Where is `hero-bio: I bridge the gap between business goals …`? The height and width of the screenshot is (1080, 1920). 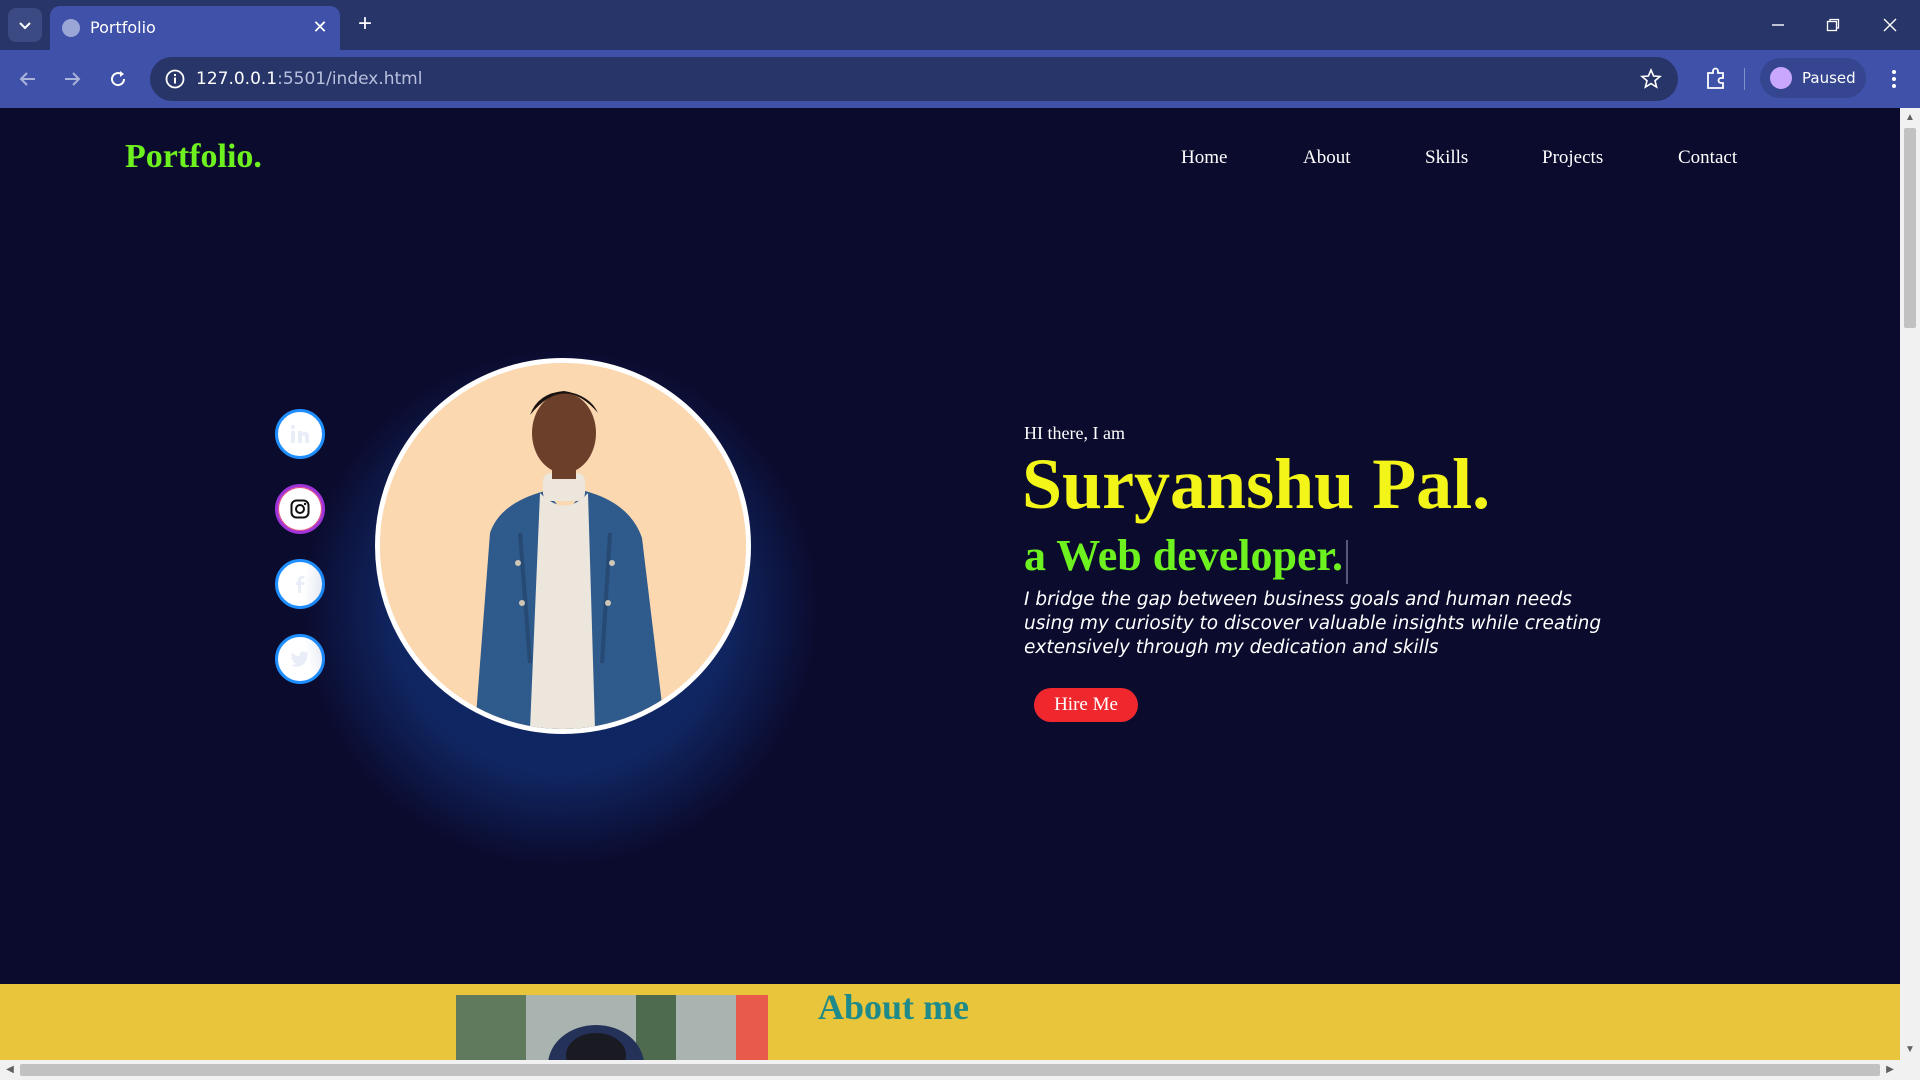 hero-bio: I bridge the gap between business goals … is located at coordinates (1313, 623).